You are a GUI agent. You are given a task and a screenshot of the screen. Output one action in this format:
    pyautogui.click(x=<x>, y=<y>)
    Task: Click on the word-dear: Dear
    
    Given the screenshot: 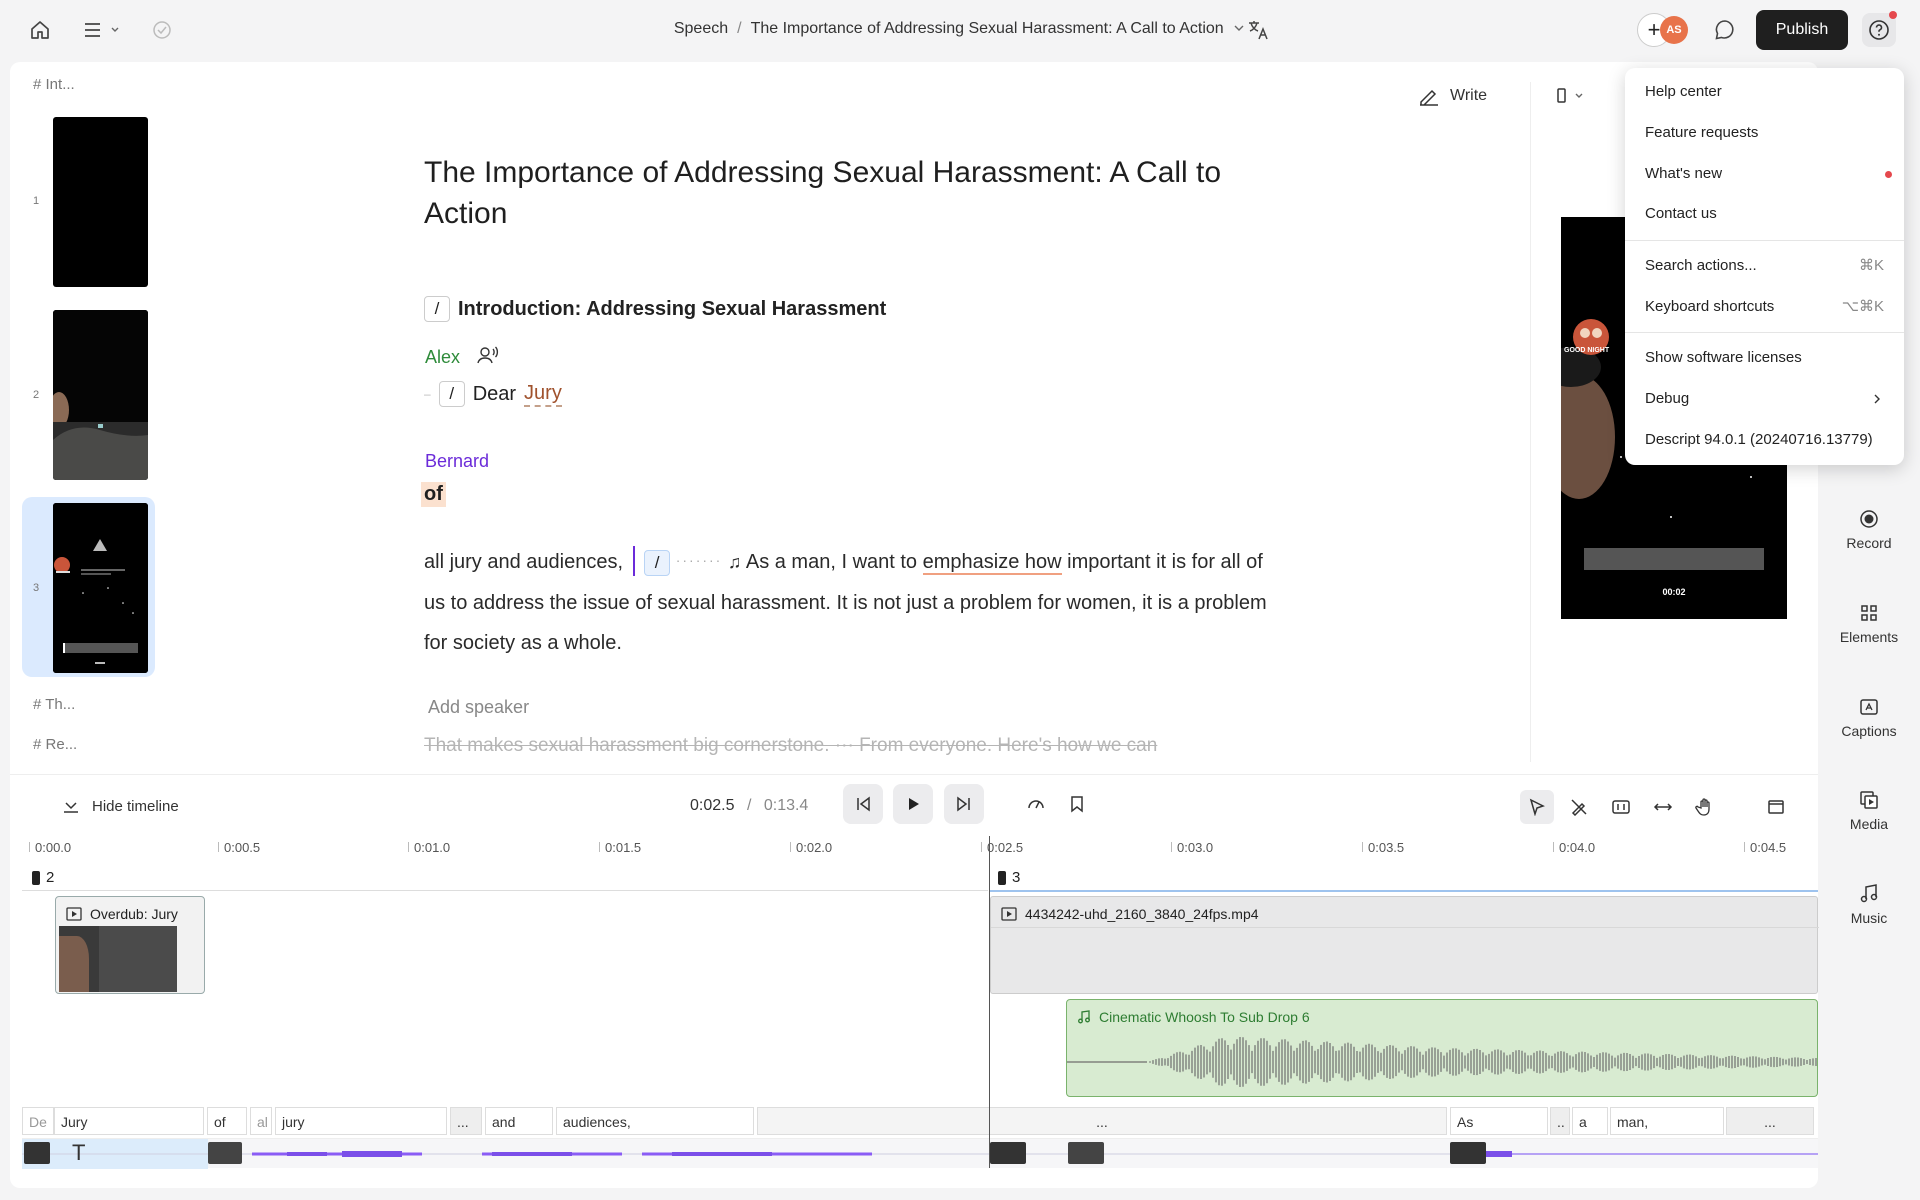 What is the action you would take?
    pyautogui.click(x=494, y=394)
    